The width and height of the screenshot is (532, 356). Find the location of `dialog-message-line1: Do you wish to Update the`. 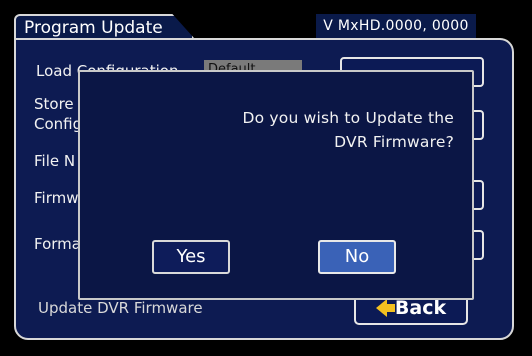

dialog-message-line1: Do you wish to Update the is located at coordinates (348, 118).